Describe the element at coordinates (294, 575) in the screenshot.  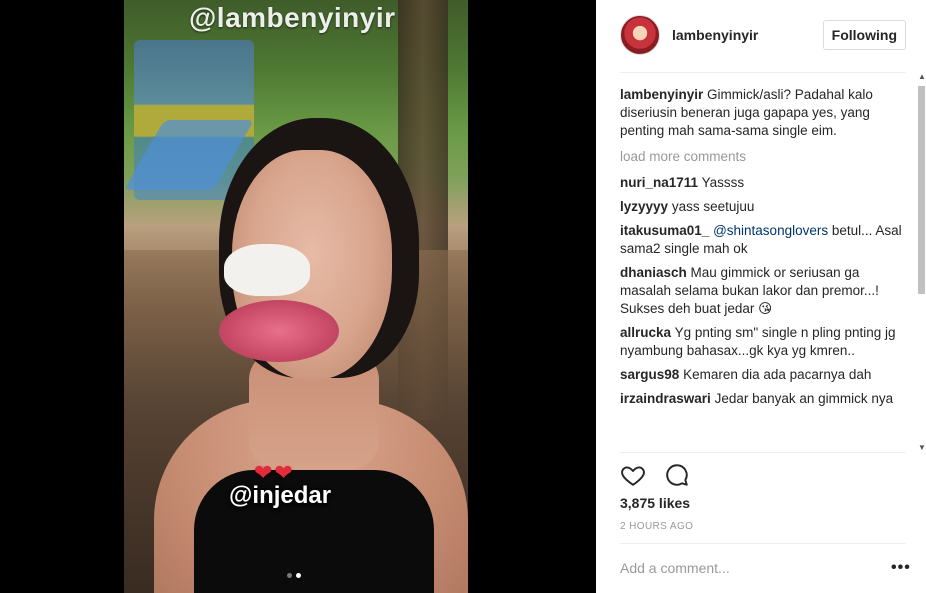
I see `carousel-indicator` at that location.